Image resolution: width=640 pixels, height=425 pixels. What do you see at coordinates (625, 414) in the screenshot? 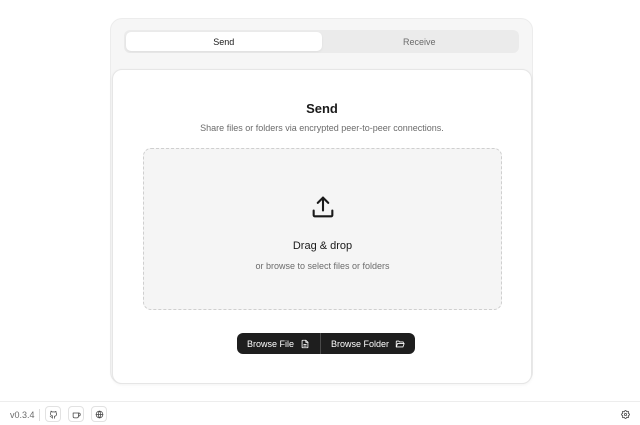
I see `settings-icon` at bounding box center [625, 414].